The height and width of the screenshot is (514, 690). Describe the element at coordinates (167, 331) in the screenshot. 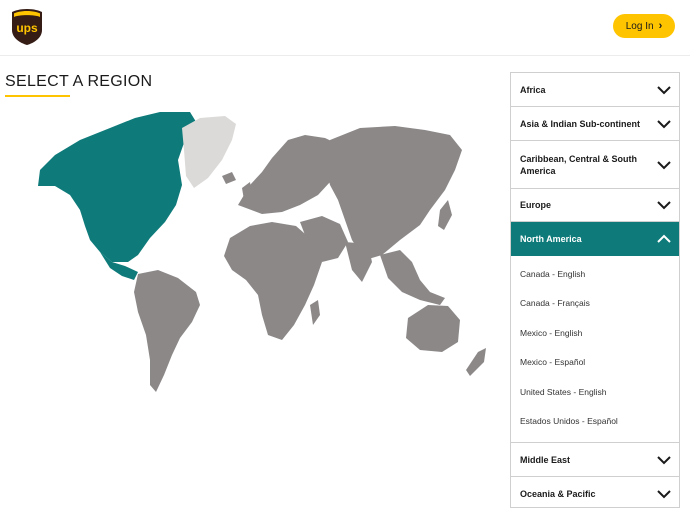

I see `map-south-america` at that location.